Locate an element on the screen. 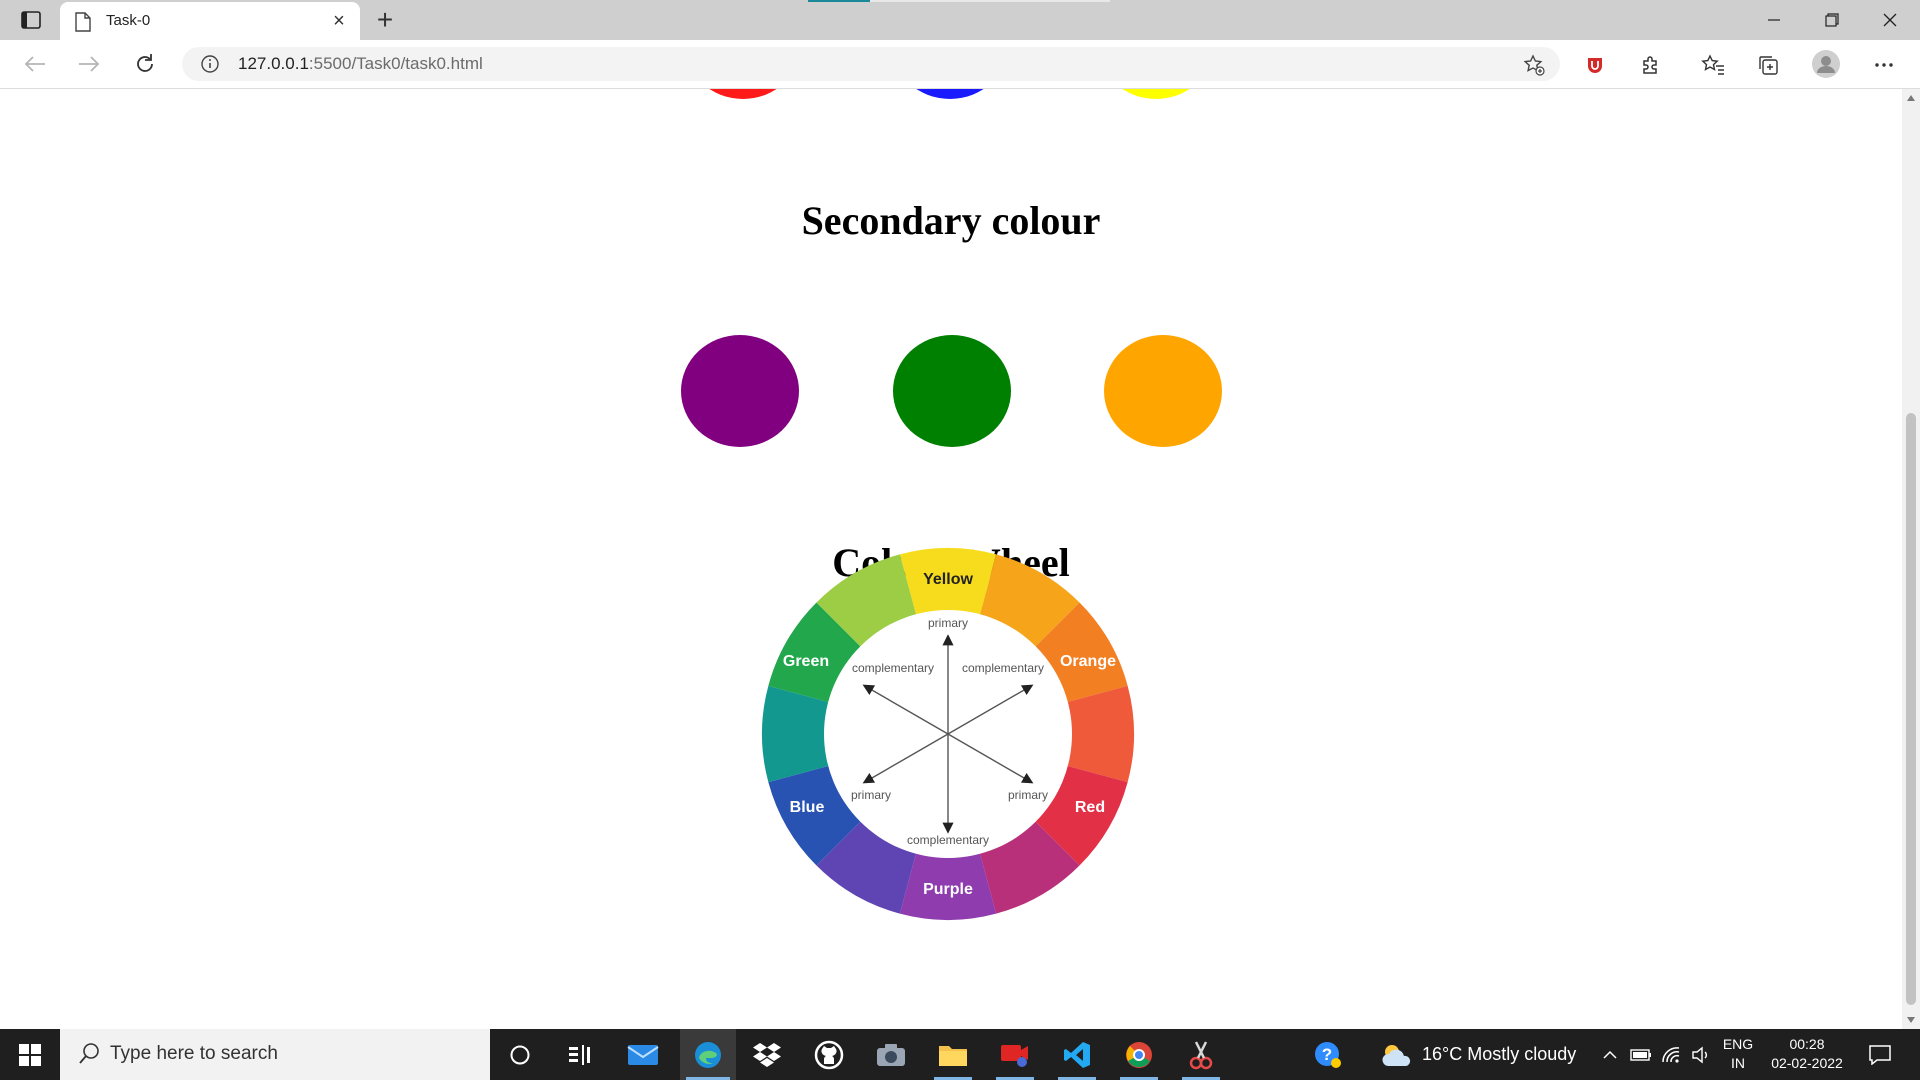 This screenshot has height=1080, width=1920. restore-icon is located at coordinates (1832, 20).